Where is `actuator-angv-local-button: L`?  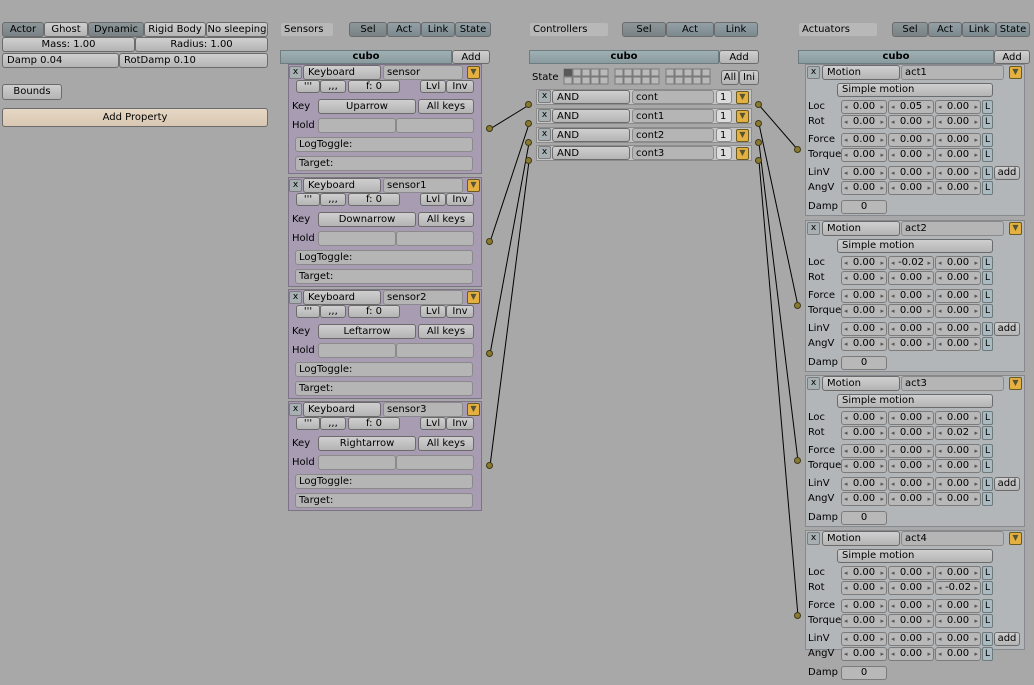
actuator-angv-local-button: L is located at coordinates (987, 499).